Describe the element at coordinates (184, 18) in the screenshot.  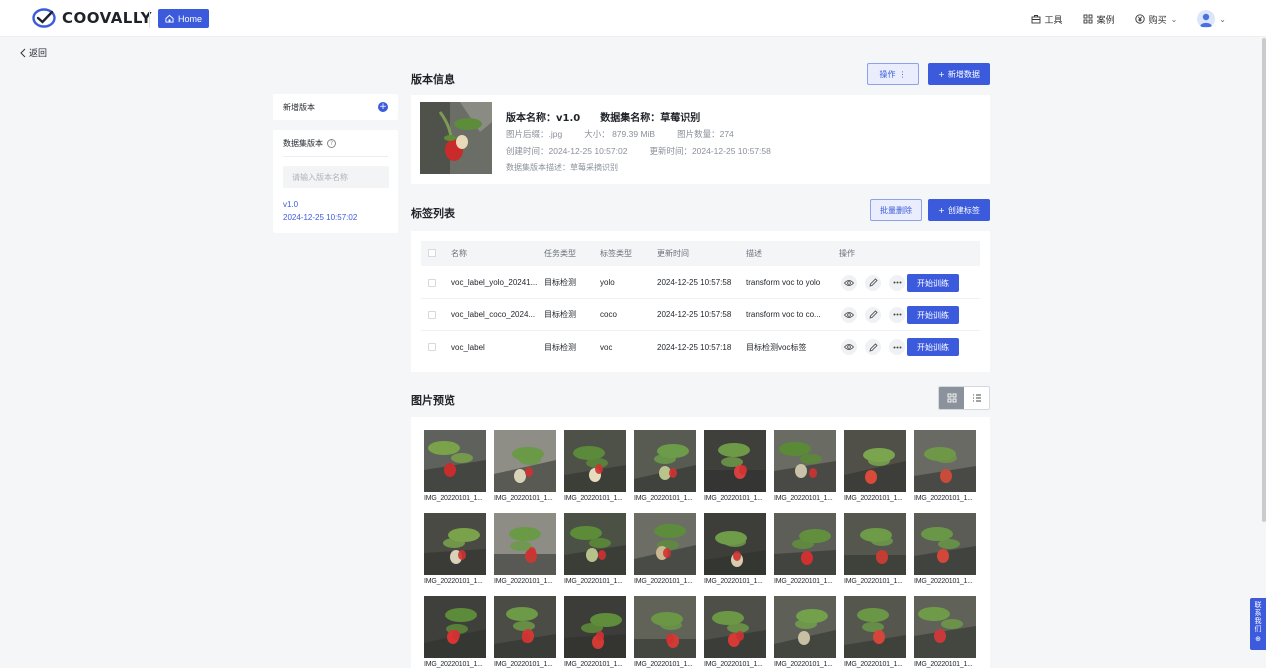
I see `home-button: Home` at that location.